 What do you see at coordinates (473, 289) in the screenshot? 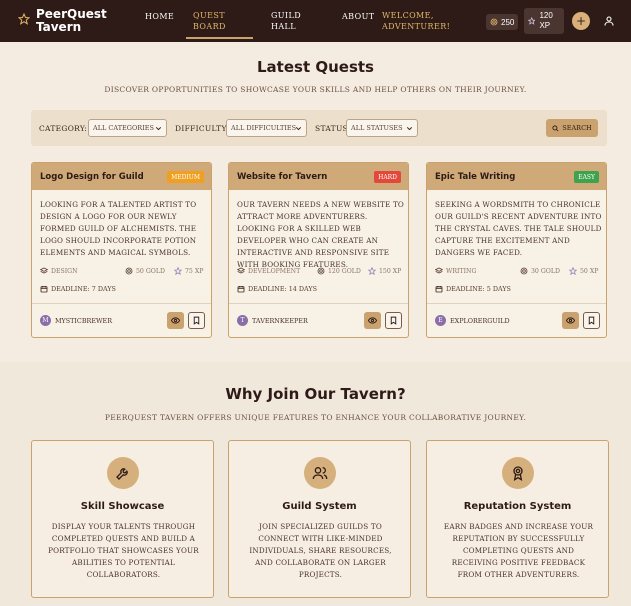
I see `quest-deadline: Deadline: 5 days` at bounding box center [473, 289].